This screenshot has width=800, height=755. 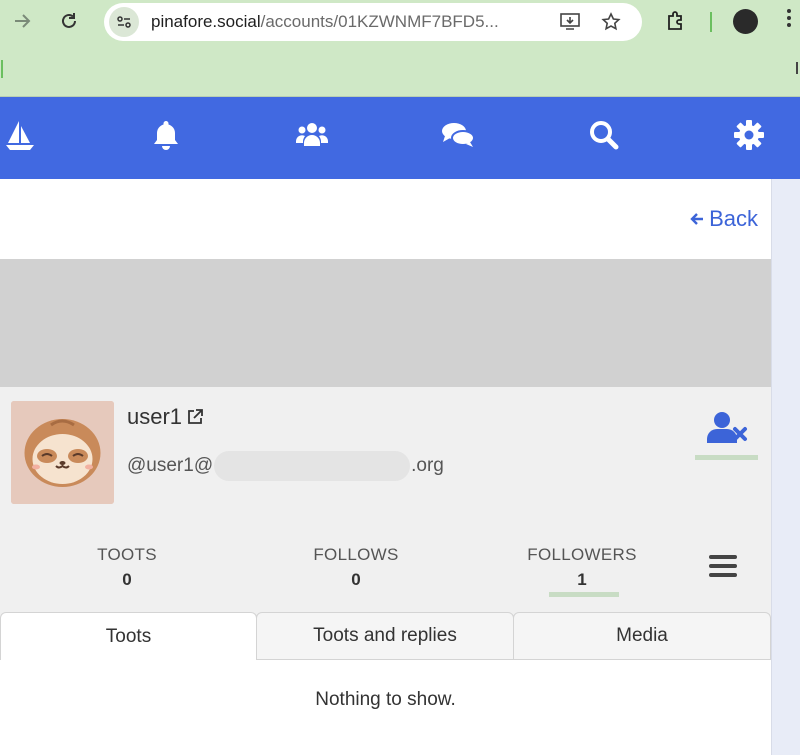 What do you see at coordinates (128, 636) in the screenshot?
I see `tab-toots: Toots` at bounding box center [128, 636].